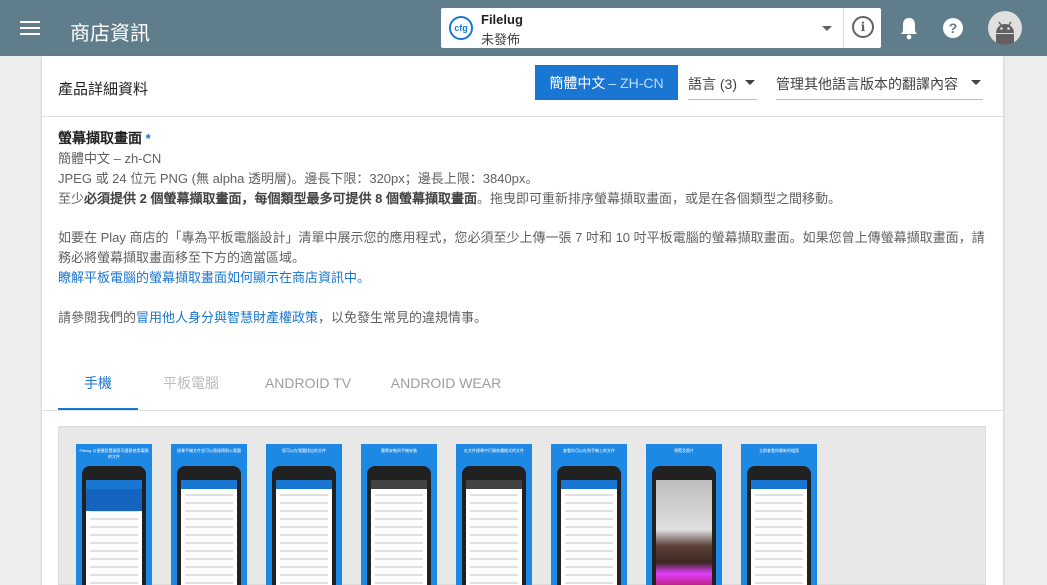 This screenshot has height=585, width=1047. I want to click on manage-translations-label: 管理其他語言版本的翻譯內容, so click(867, 84).